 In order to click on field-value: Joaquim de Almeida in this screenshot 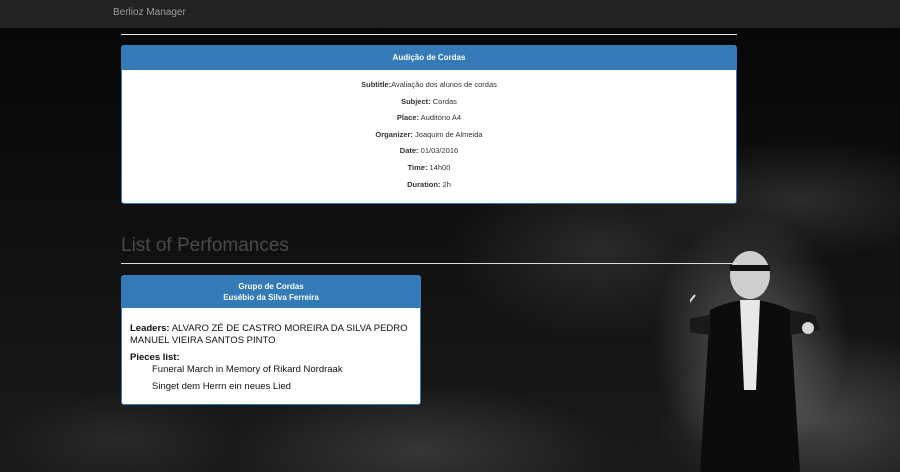, I will do `click(447, 134)`.